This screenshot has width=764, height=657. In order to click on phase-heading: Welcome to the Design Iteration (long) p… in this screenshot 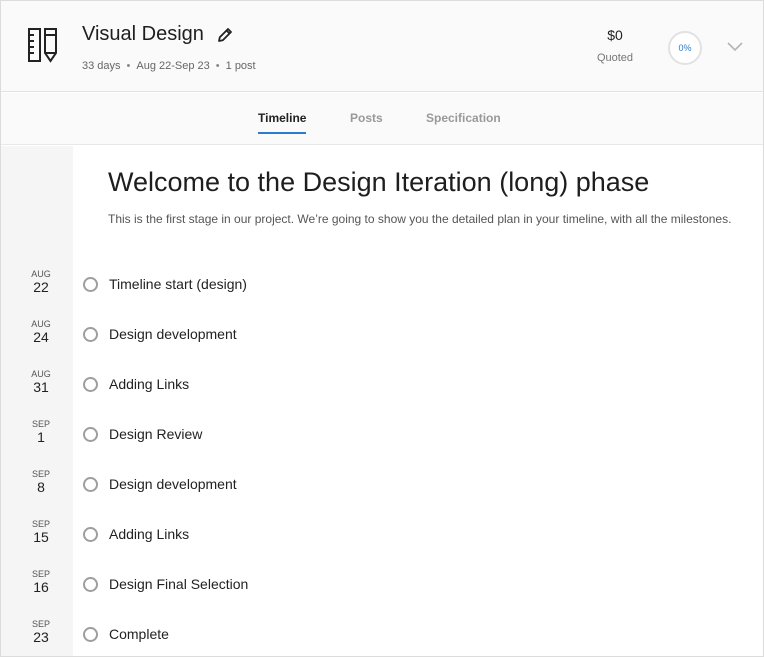, I will do `click(379, 182)`.